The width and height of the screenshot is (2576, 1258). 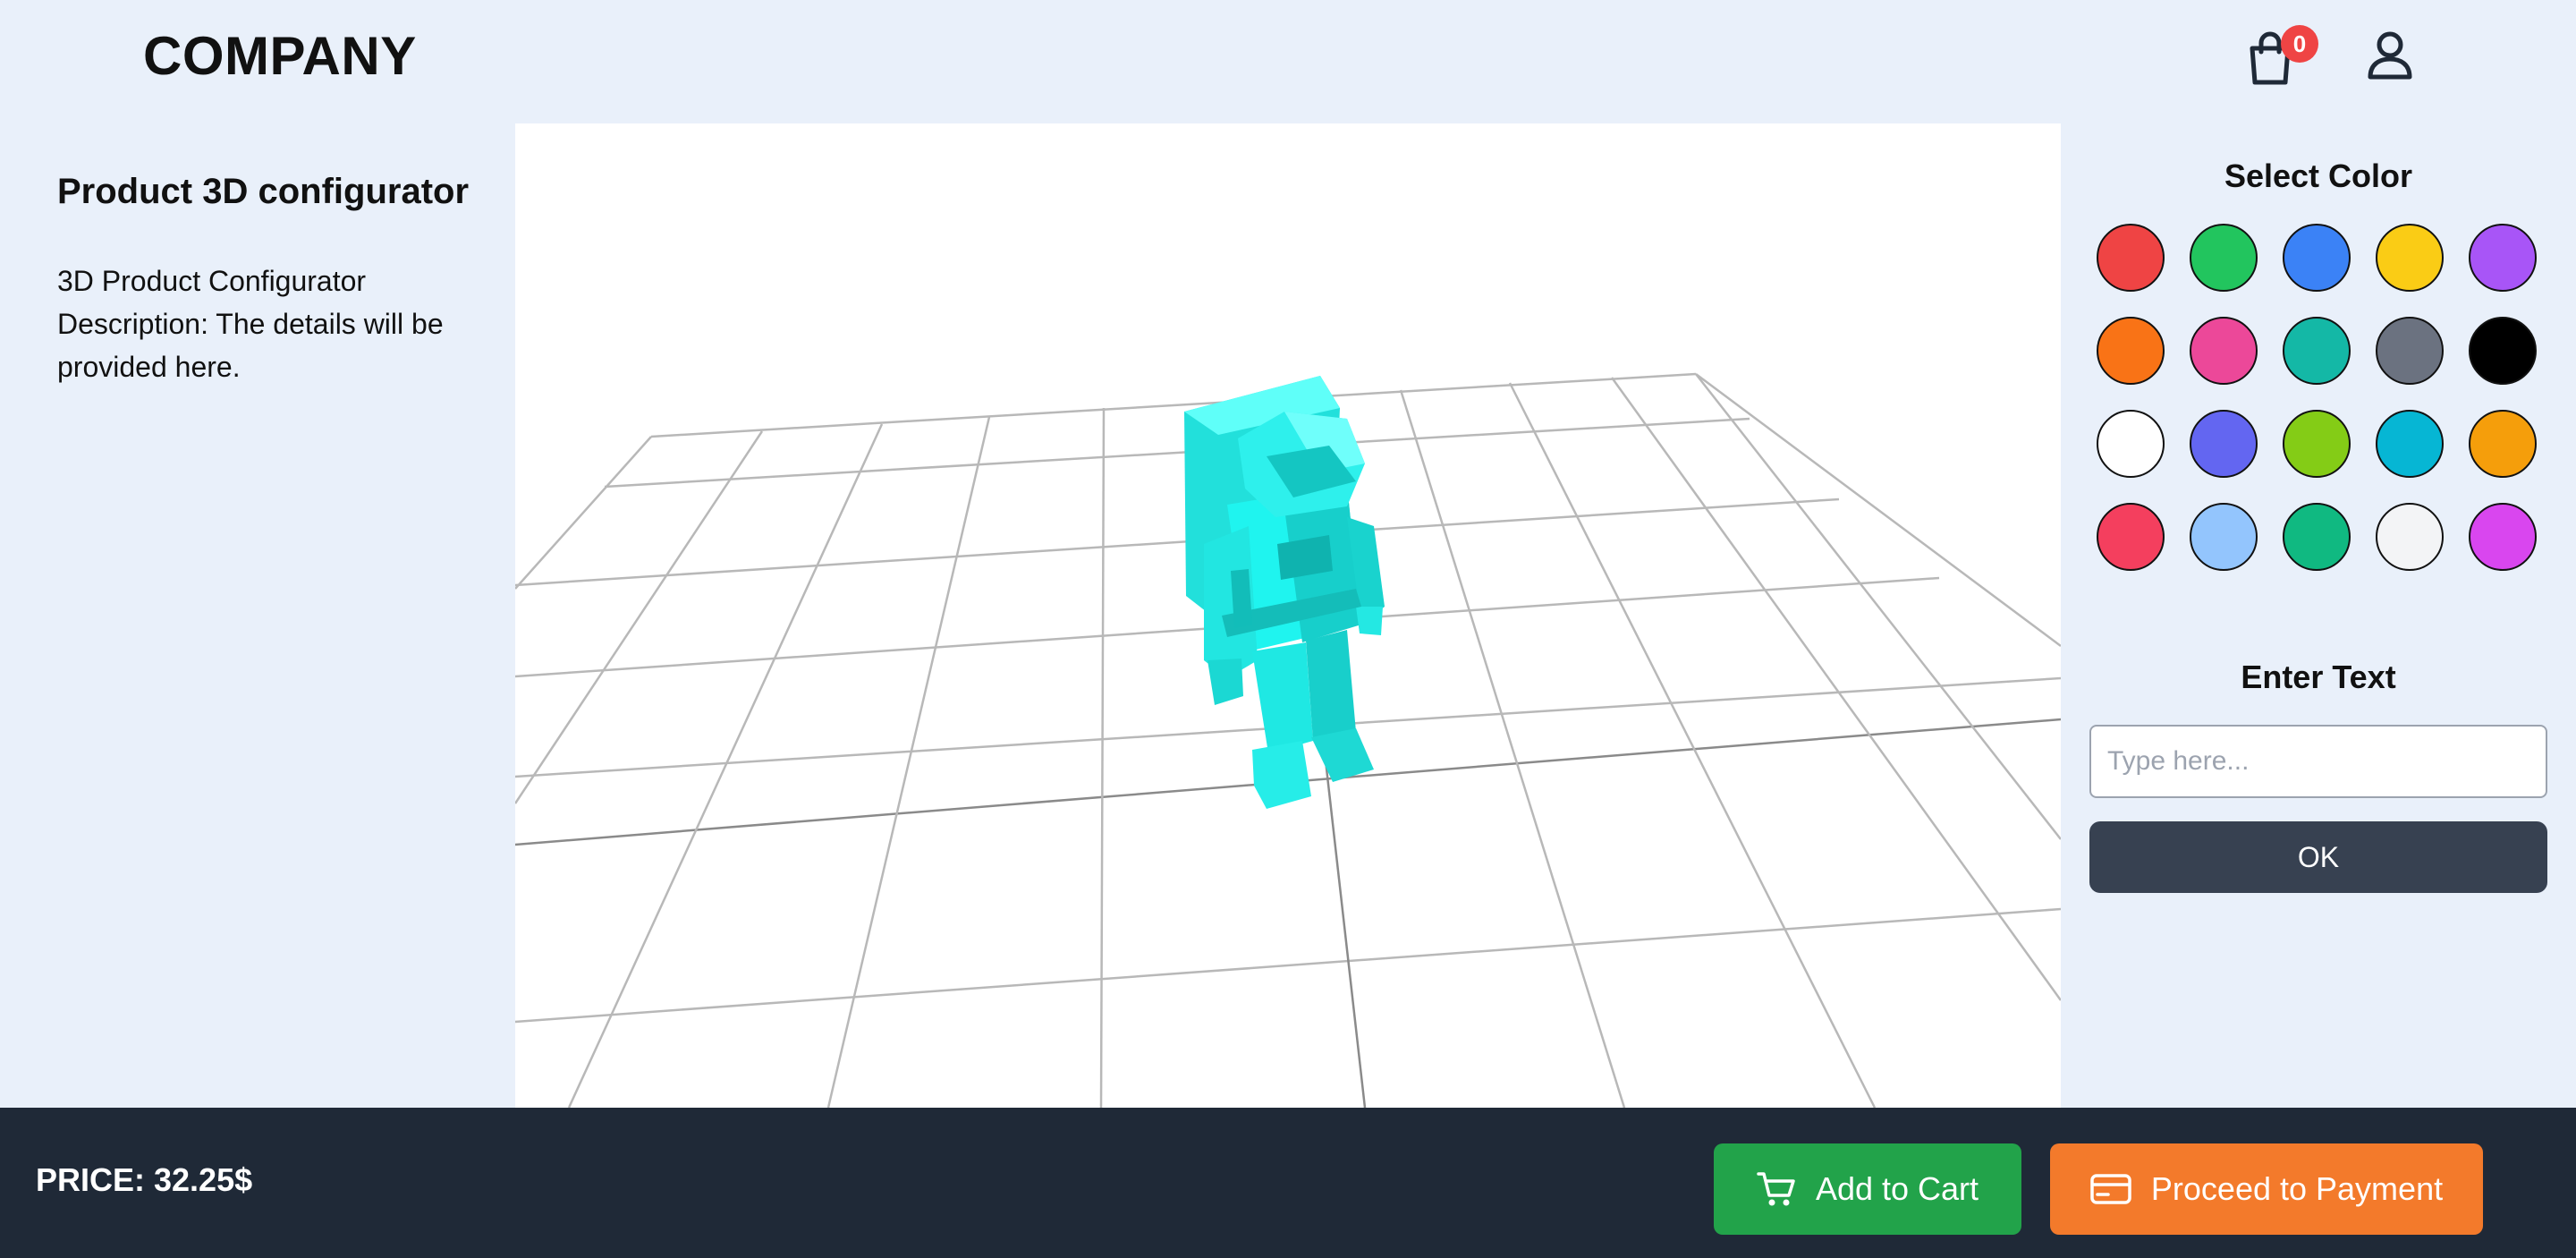 I want to click on cart-icon, so click(x=1776, y=1189).